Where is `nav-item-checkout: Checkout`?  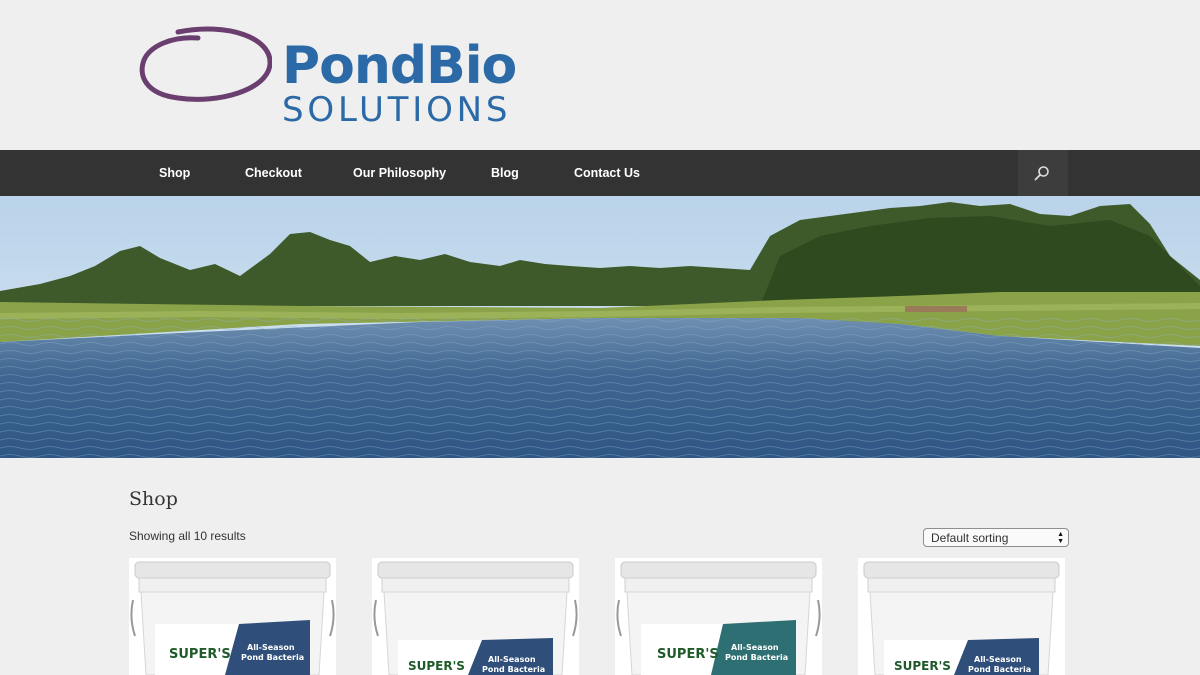 nav-item-checkout: Checkout is located at coordinates (273, 173).